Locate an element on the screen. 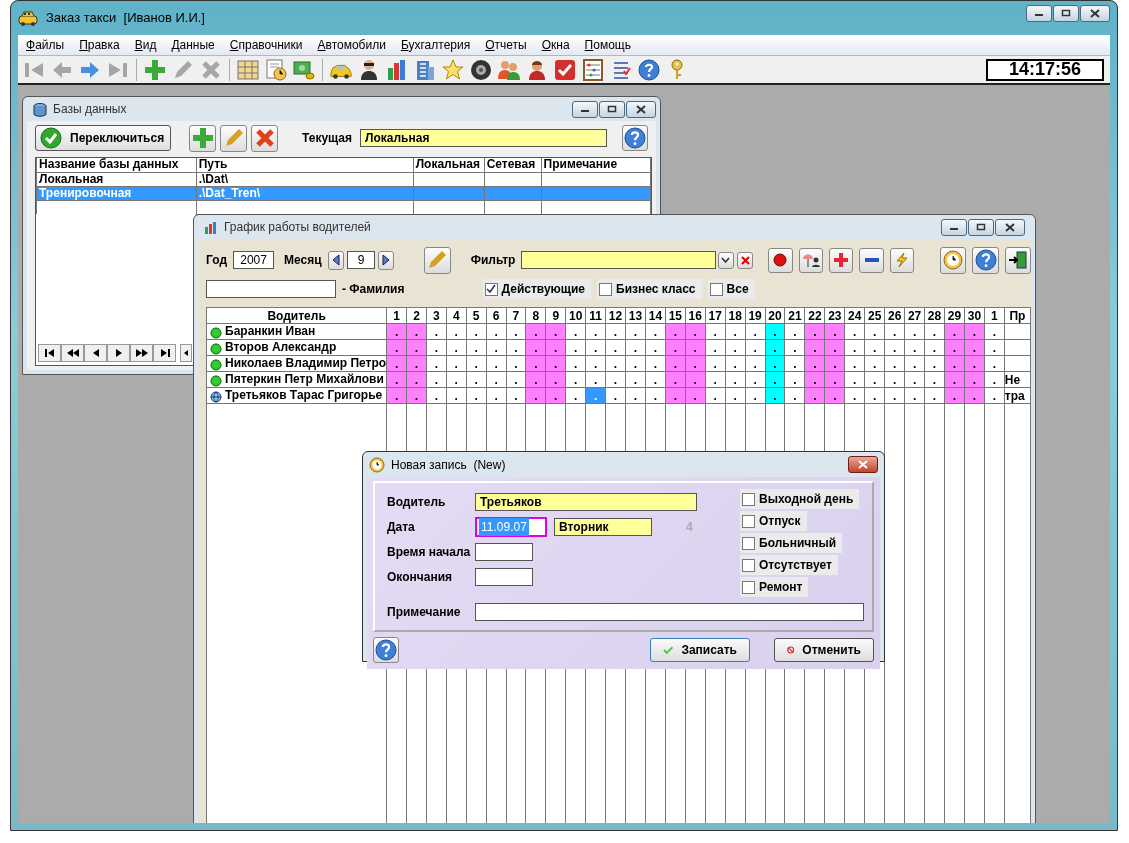  previous-month-button is located at coordinates (336, 260).